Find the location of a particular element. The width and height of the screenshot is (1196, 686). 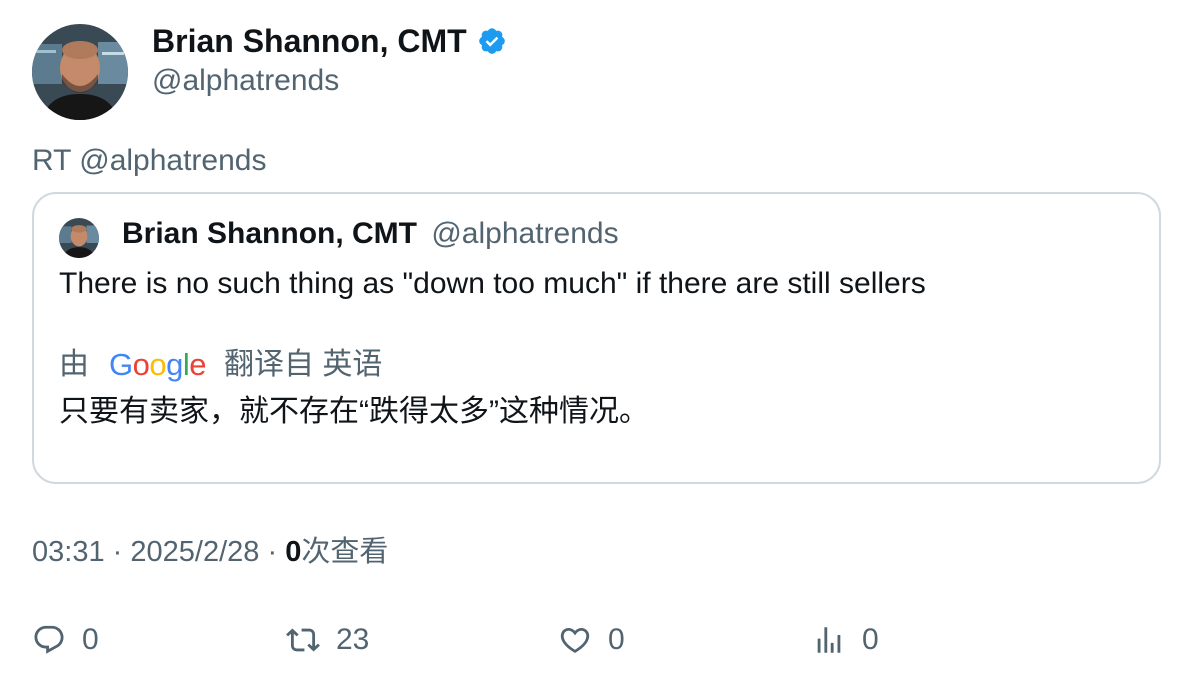

quoted-author-avatar is located at coordinates (79, 238).